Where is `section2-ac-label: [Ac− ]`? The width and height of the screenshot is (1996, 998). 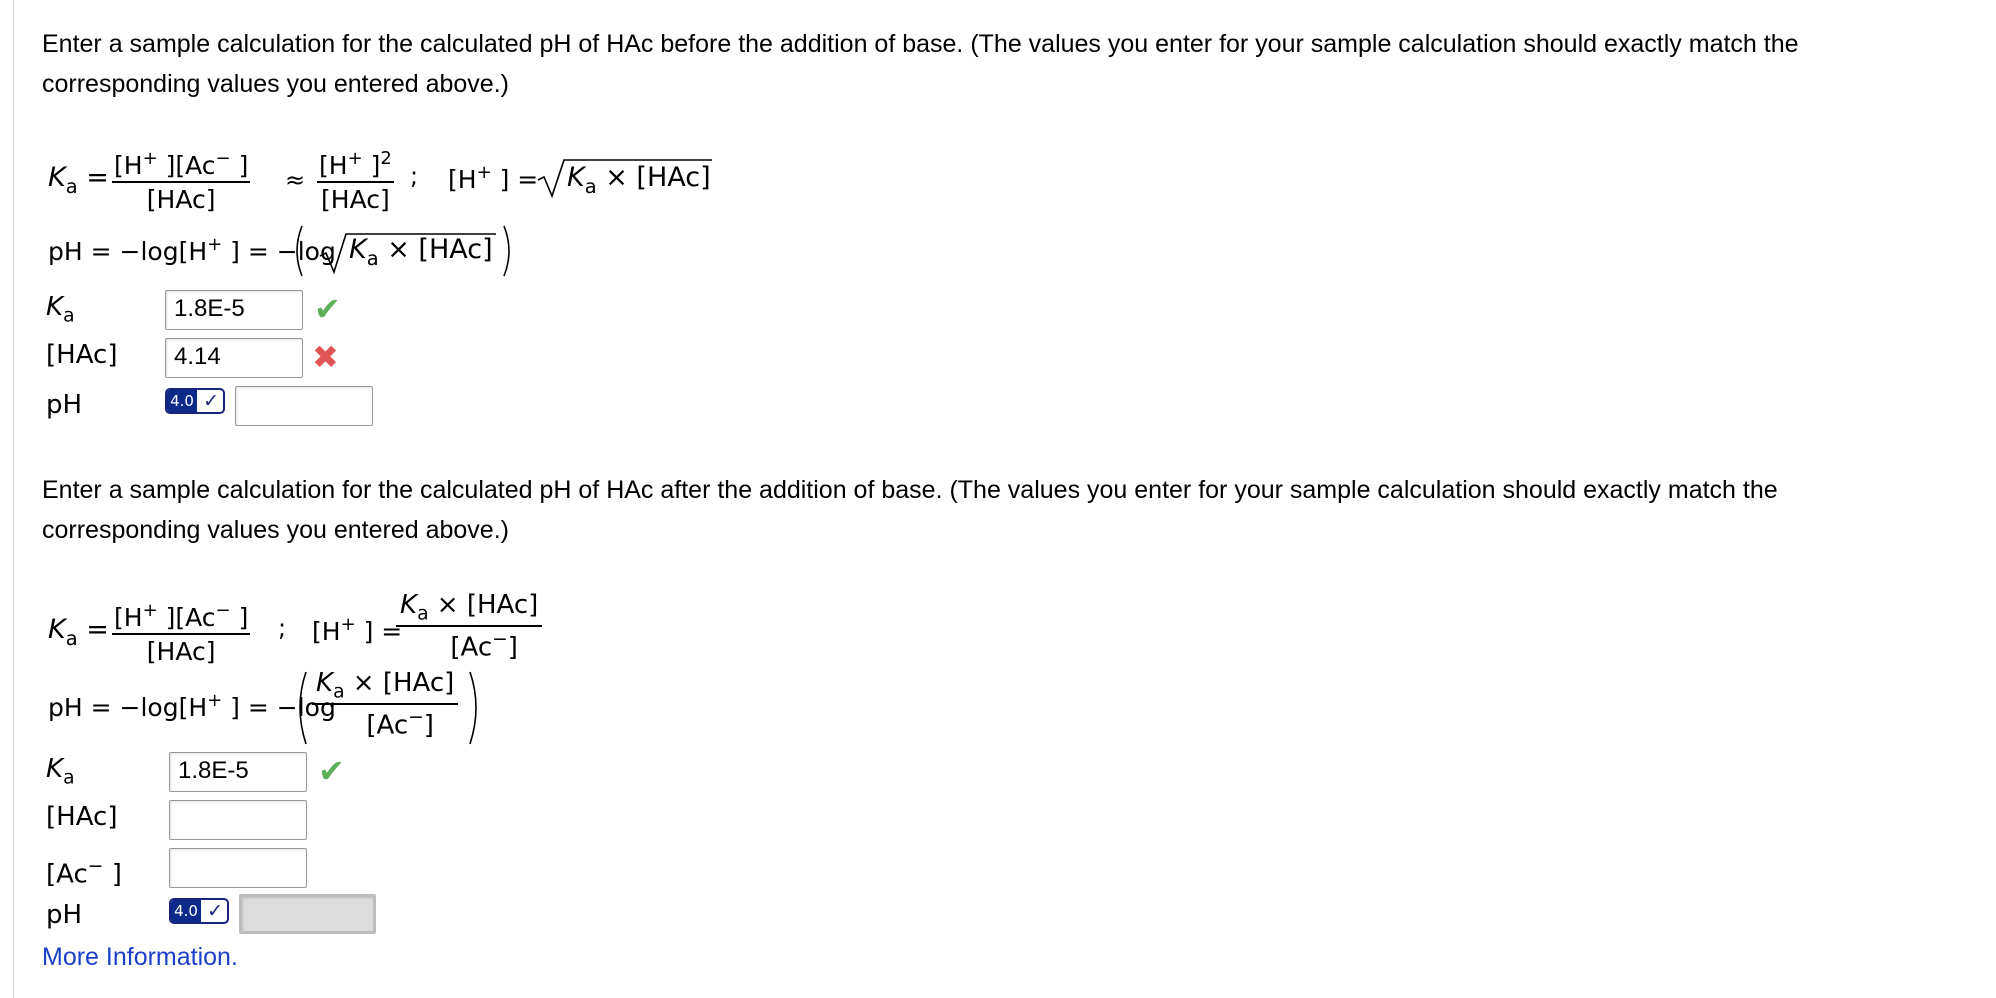
section2-ac-label: [Ac− ] is located at coordinates (84, 873).